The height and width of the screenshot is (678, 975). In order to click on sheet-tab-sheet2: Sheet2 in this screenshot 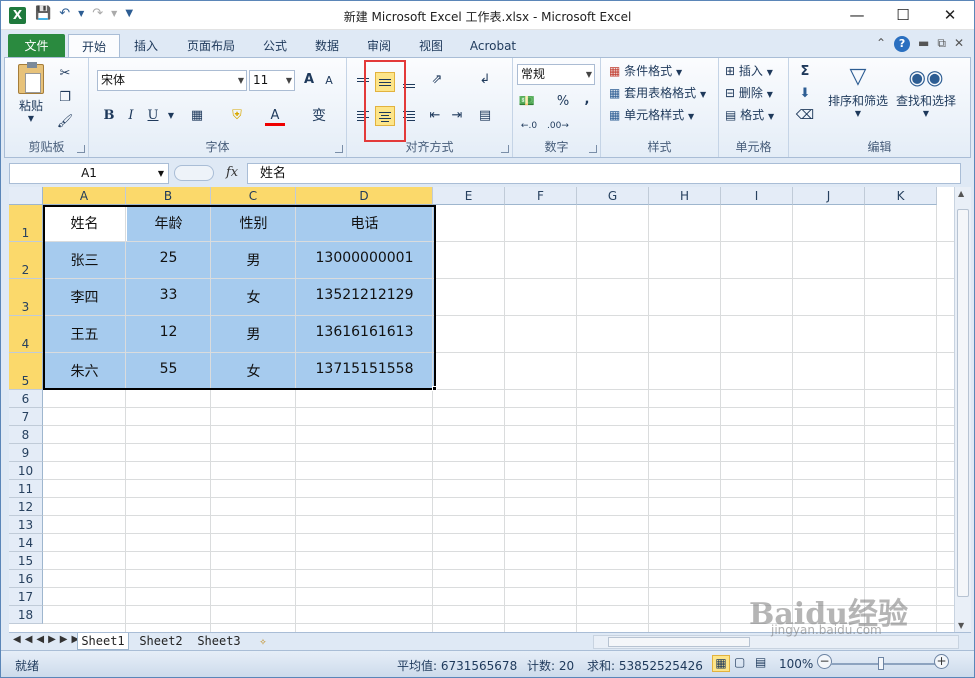, I will do `click(161, 641)`.